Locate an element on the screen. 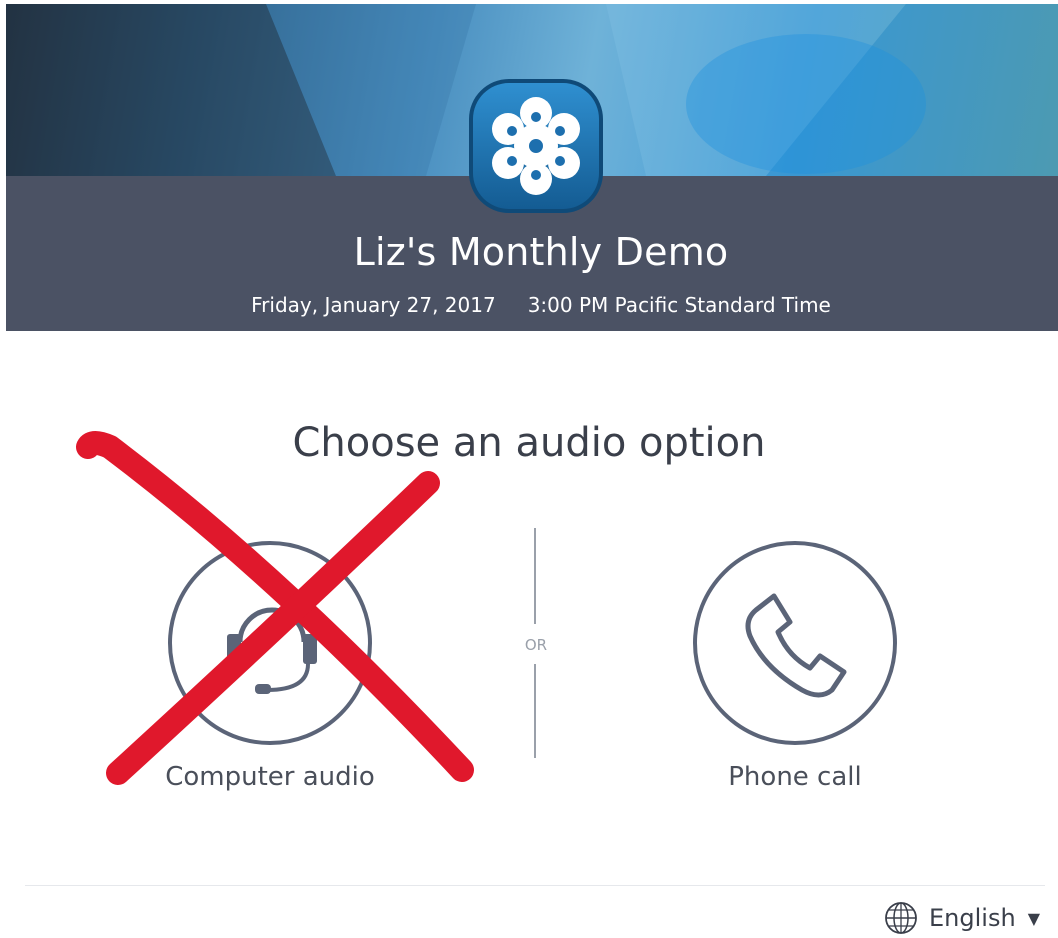 Image resolution: width=1058 pixels, height=938 pixels. language-label: English is located at coordinates (972, 918).